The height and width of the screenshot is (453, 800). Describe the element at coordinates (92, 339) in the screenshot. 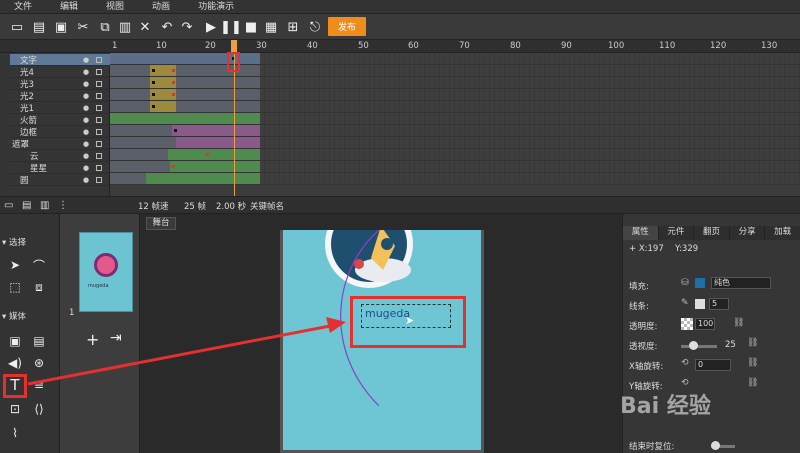

I see `add-page-icon: +` at that location.